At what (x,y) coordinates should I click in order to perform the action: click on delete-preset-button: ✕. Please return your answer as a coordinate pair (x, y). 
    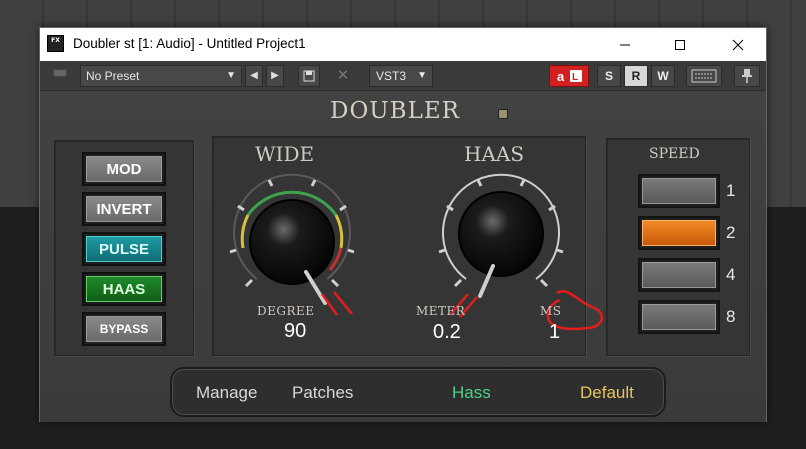
    Looking at the image, I should click on (343, 76).